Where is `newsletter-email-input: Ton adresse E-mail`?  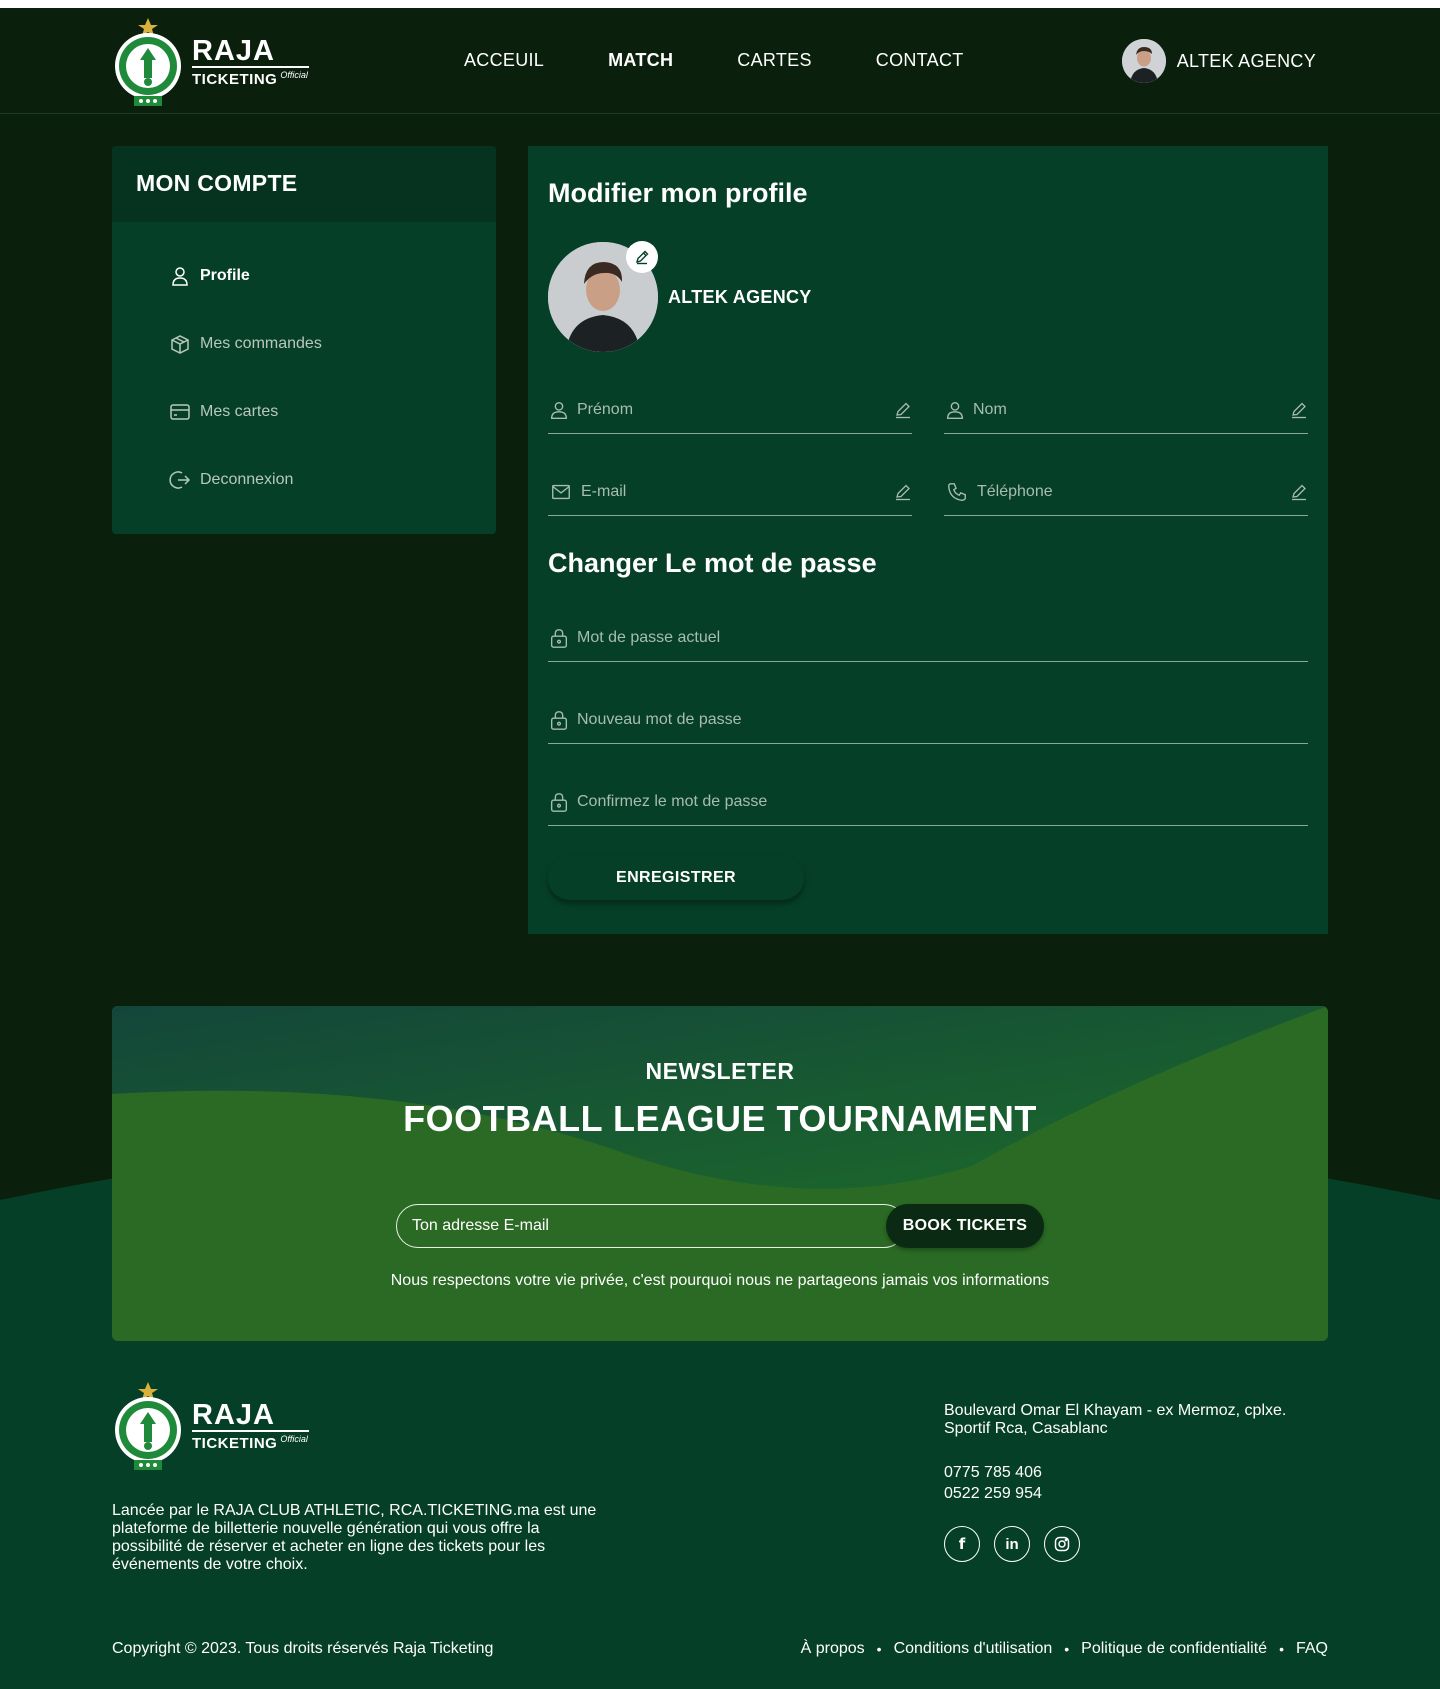 newsletter-email-input: Ton adresse E-mail is located at coordinates (651, 1226).